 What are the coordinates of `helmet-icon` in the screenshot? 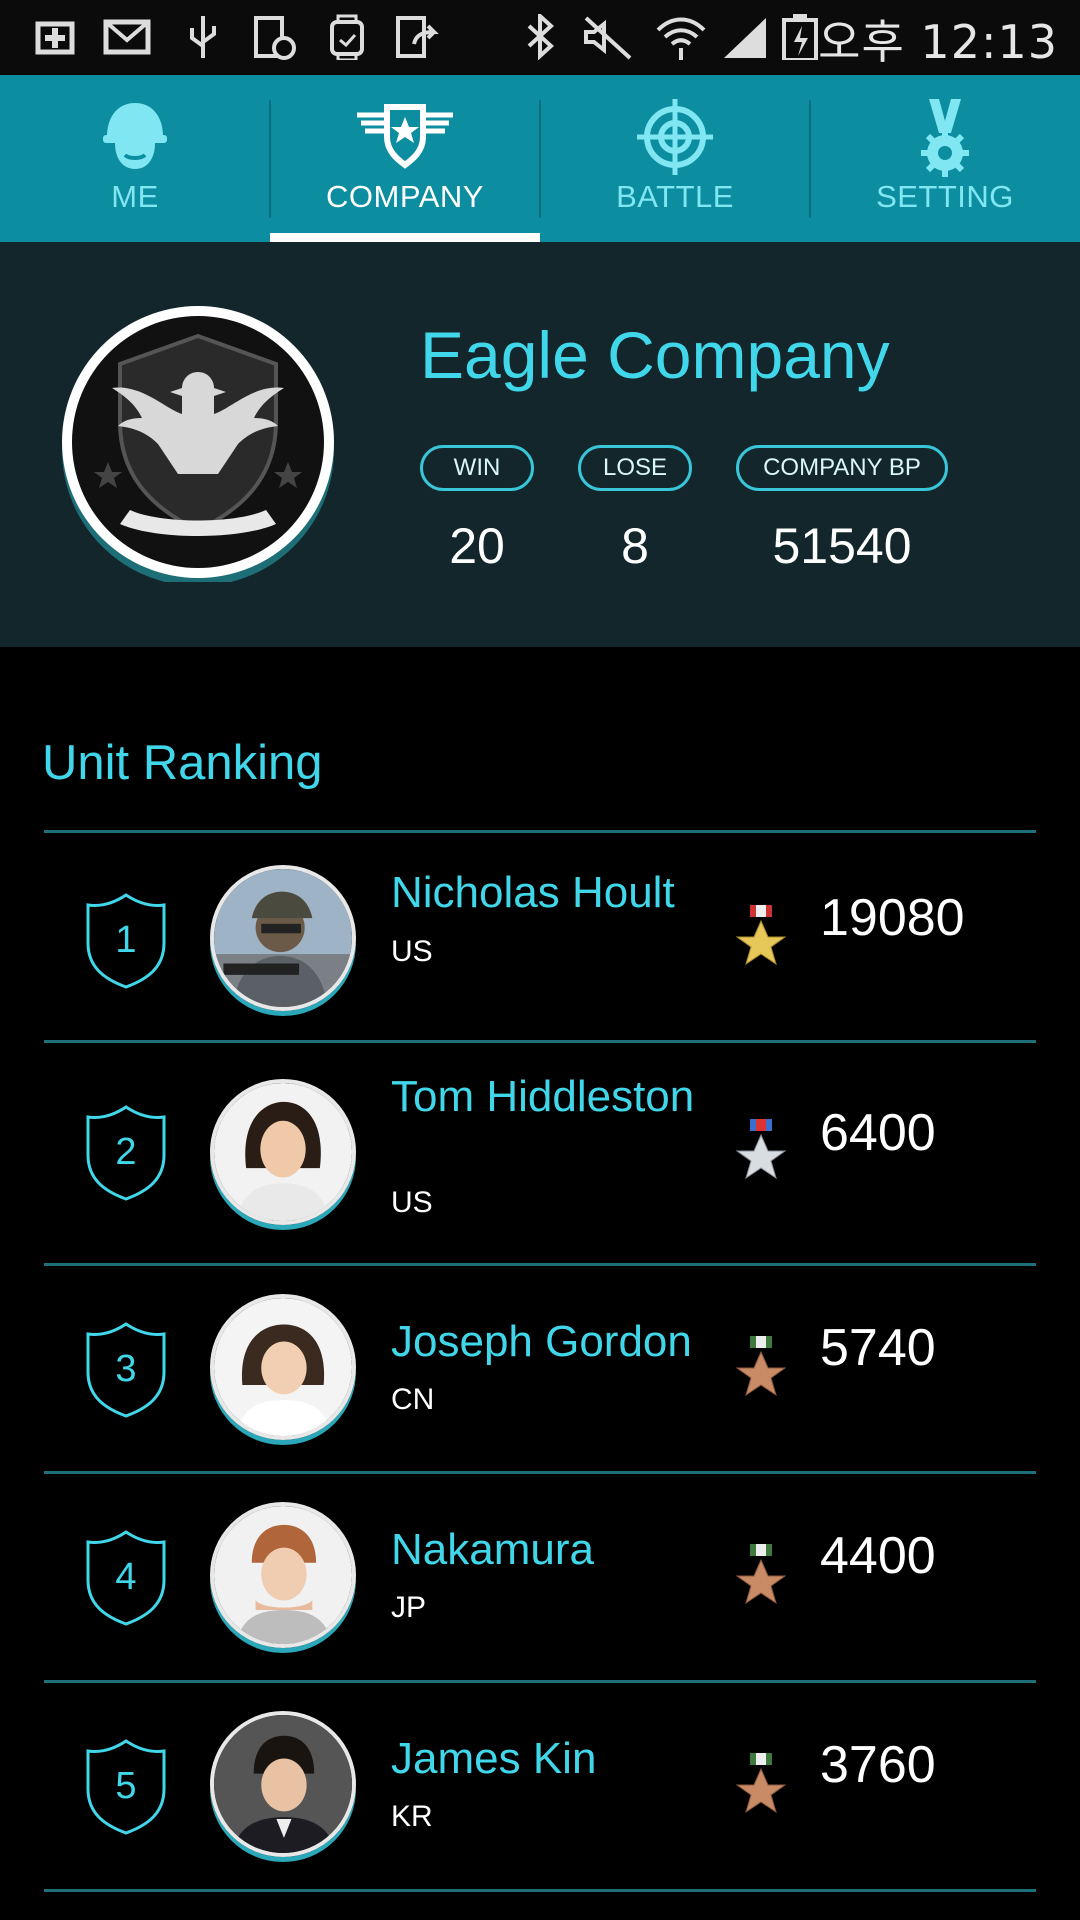 It's located at (135, 136).